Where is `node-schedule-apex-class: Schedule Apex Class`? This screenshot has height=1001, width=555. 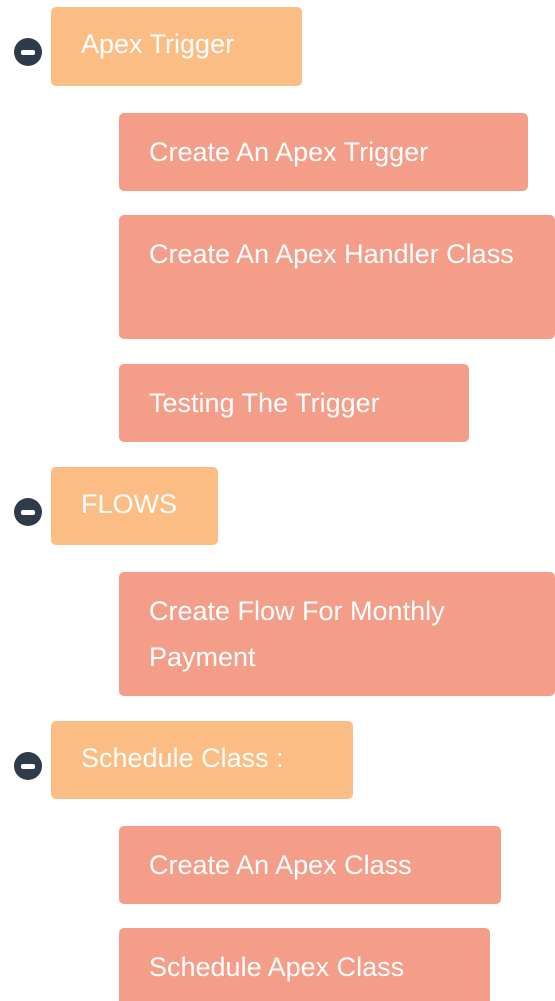
node-schedule-apex-class: Schedule Apex Class is located at coordinates (304, 964).